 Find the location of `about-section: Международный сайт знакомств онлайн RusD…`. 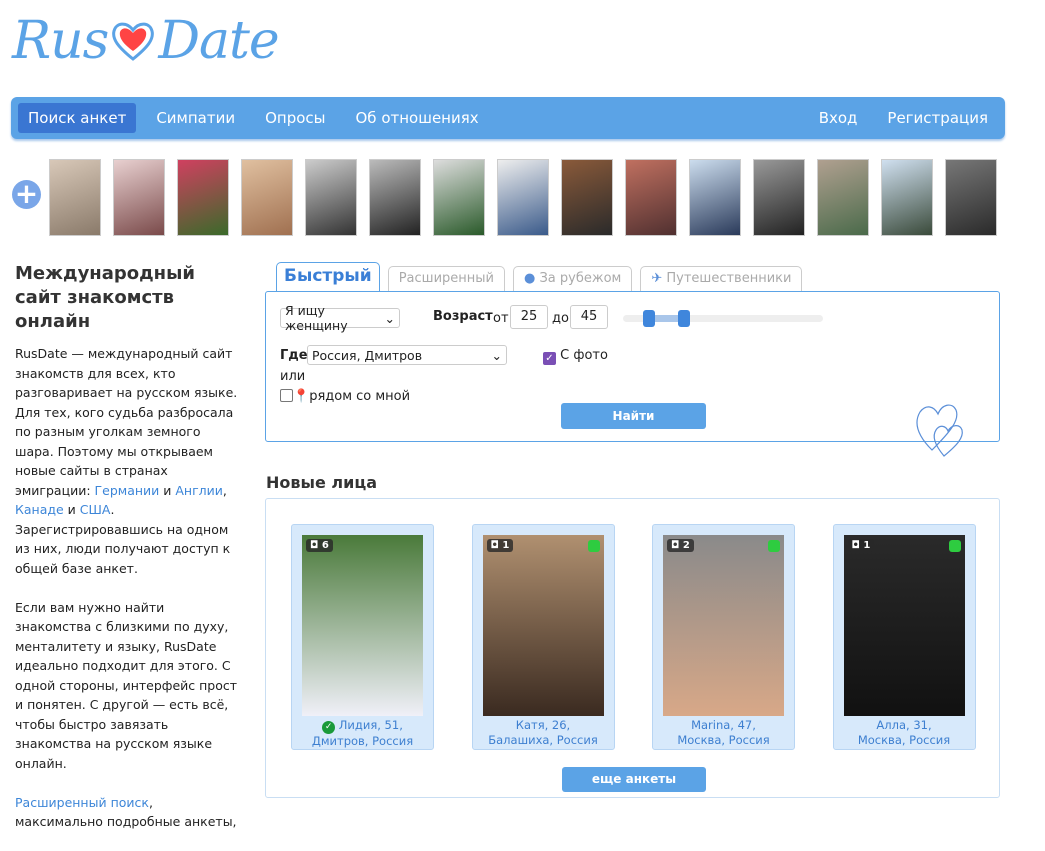

about-section: Международный сайт знакомств онлайн RusD… is located at coordinates (127, 556).